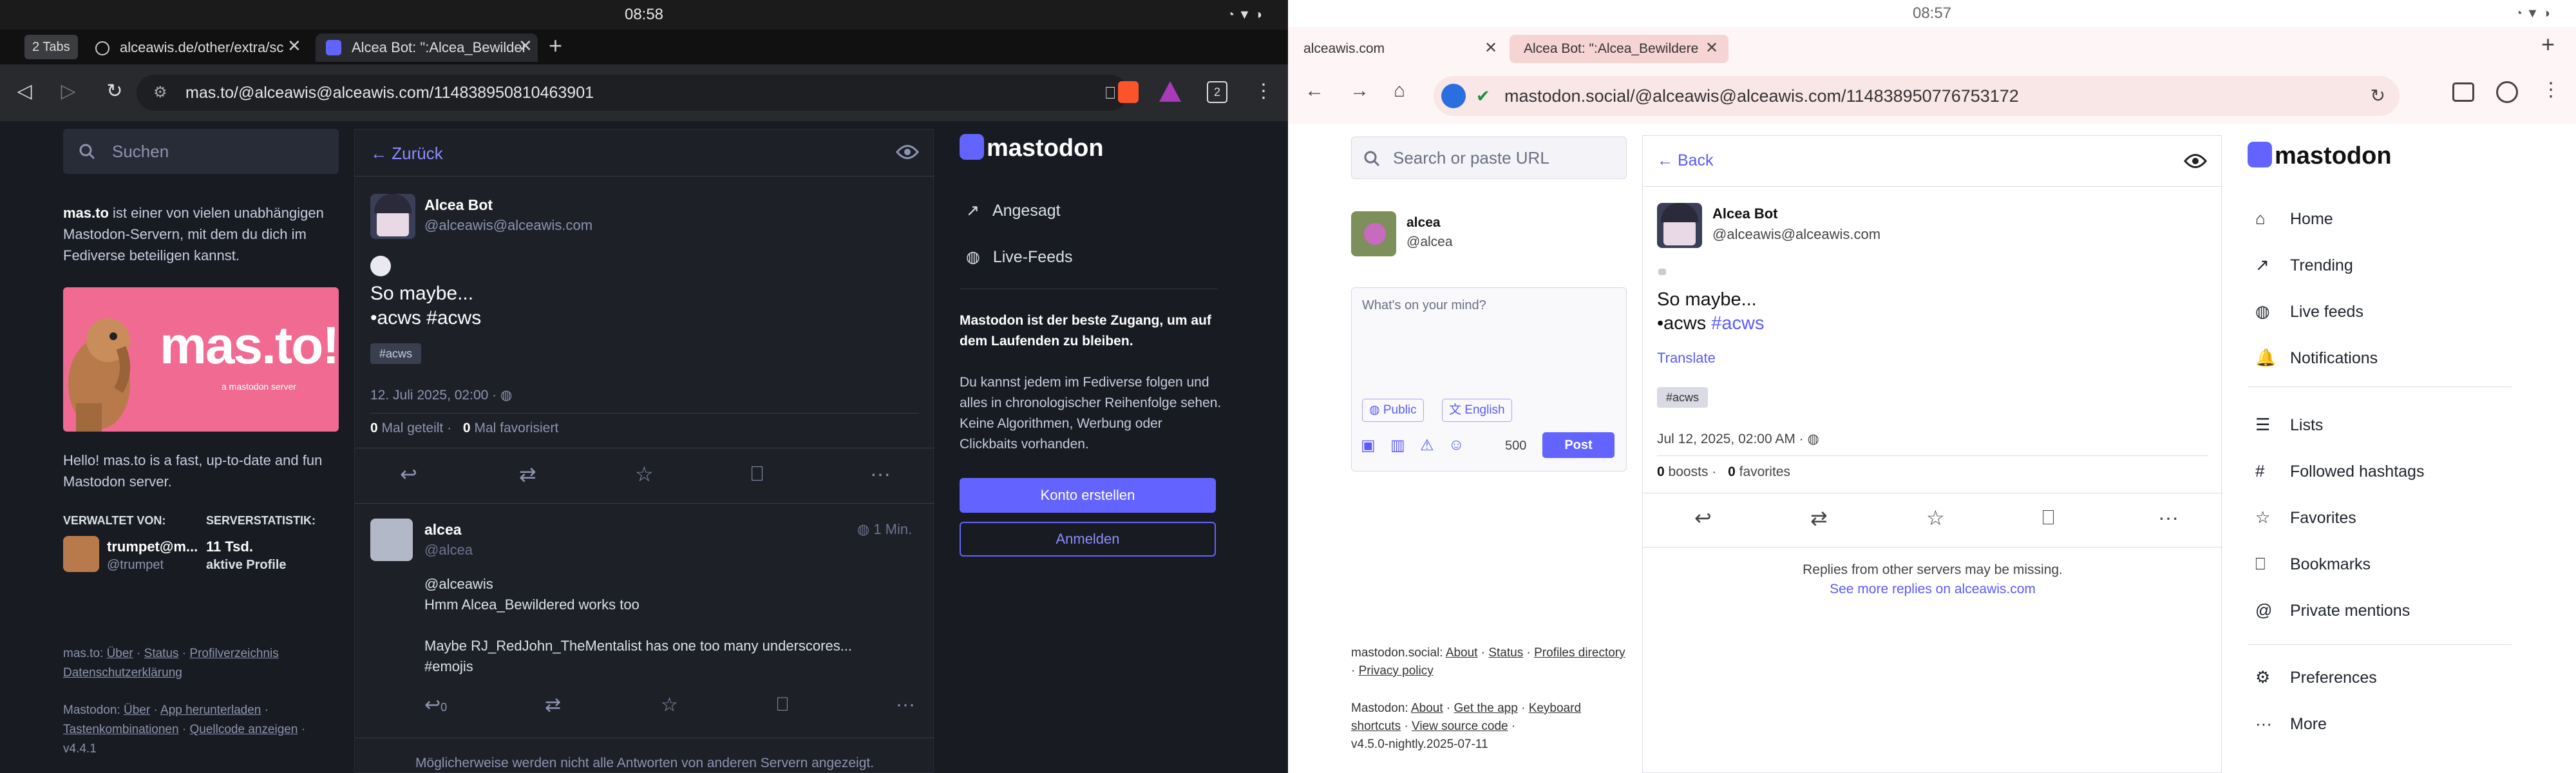 This screenshot has width=2576, height=773. What do you see at coordinates (1019, 257) in the screenshot?
I see `nav-item-live-feeds: ◍ Live-Feeds` at bounding box center [1019, 257].